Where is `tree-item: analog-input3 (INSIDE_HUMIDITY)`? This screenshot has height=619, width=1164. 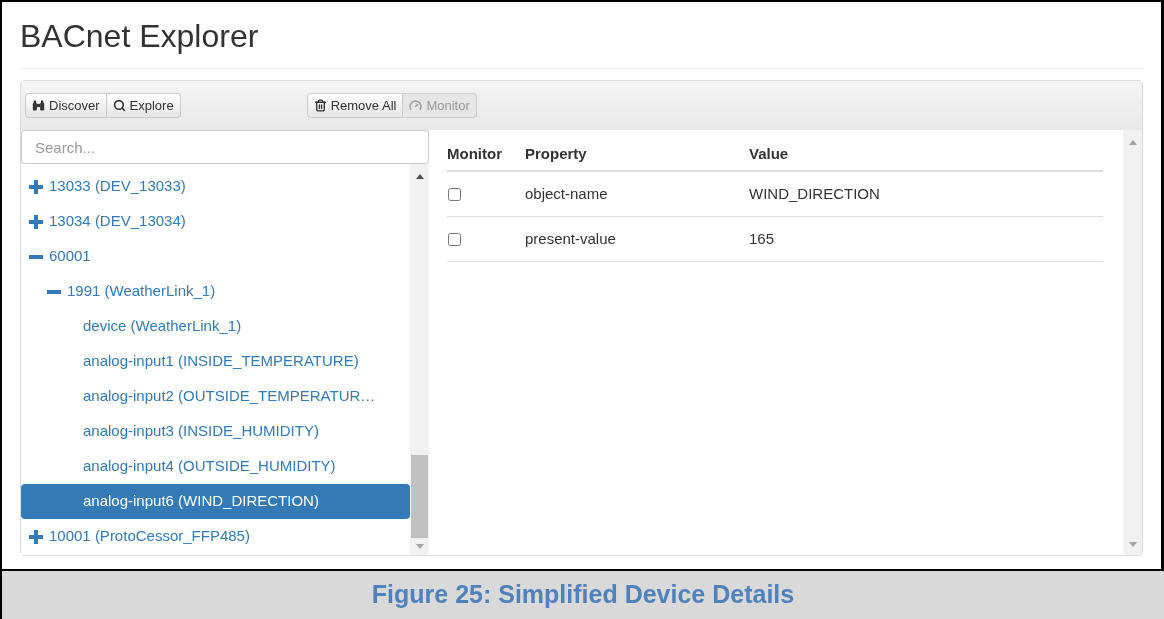
tree-item: analog-input3 (INSIDE_HUMIDITY) is located at coordinates (215, 431).